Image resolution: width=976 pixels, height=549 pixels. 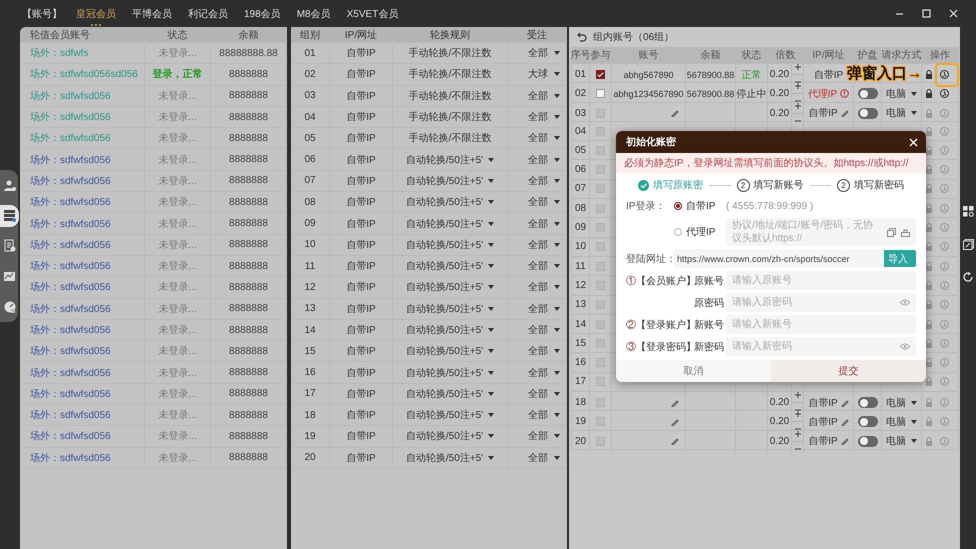 What do you see at coordinates (779, 258) in the screenshot?
I see `url-field: https://www.crown.com/zh-cn/sports/soccer` at bounding box center [779, 258].